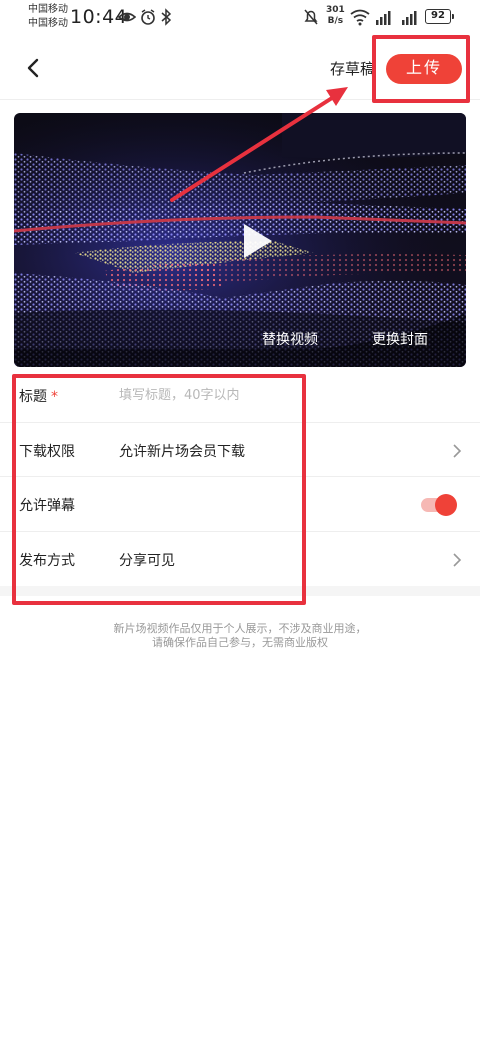  I want to click on danmaku-toggle, so click(440, 504).